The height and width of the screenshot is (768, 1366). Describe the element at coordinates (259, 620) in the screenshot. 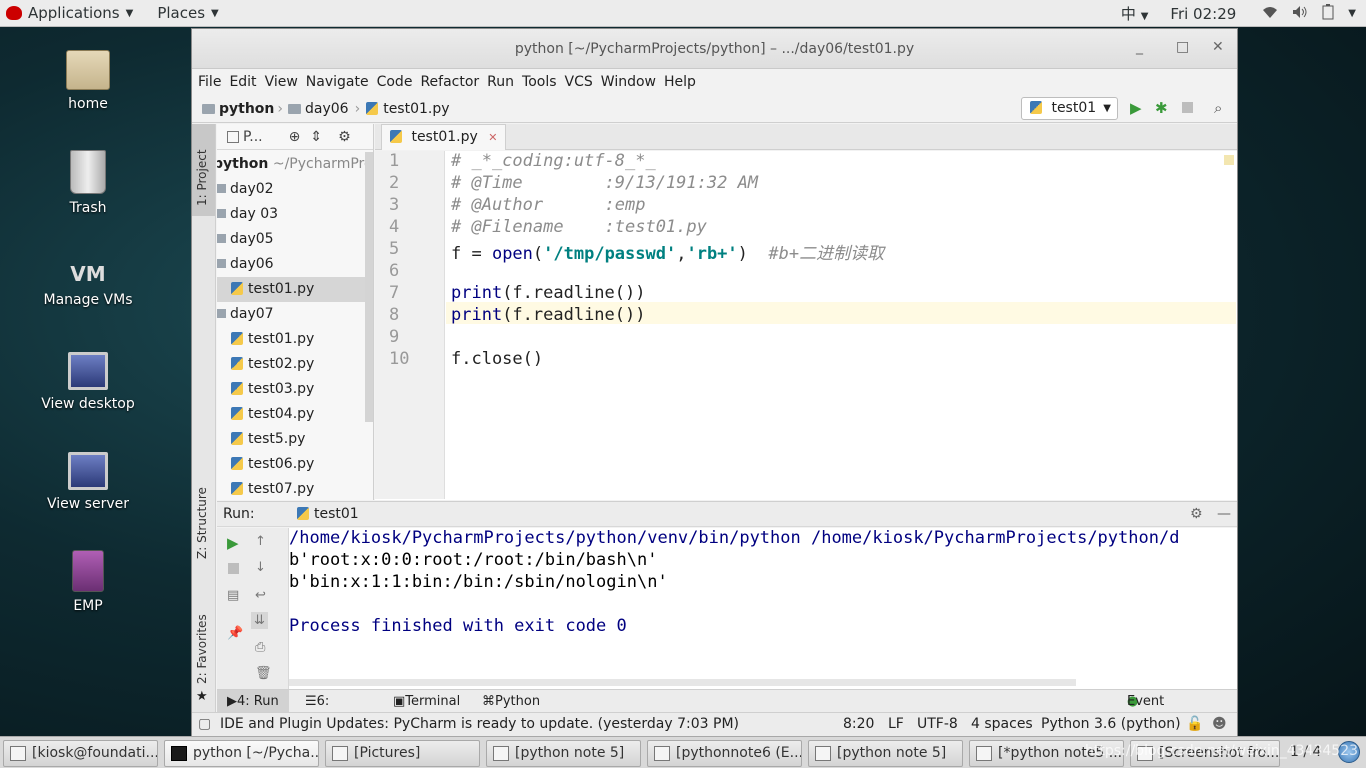

I see `scroll-to-end-icon: ⇊` at that location.